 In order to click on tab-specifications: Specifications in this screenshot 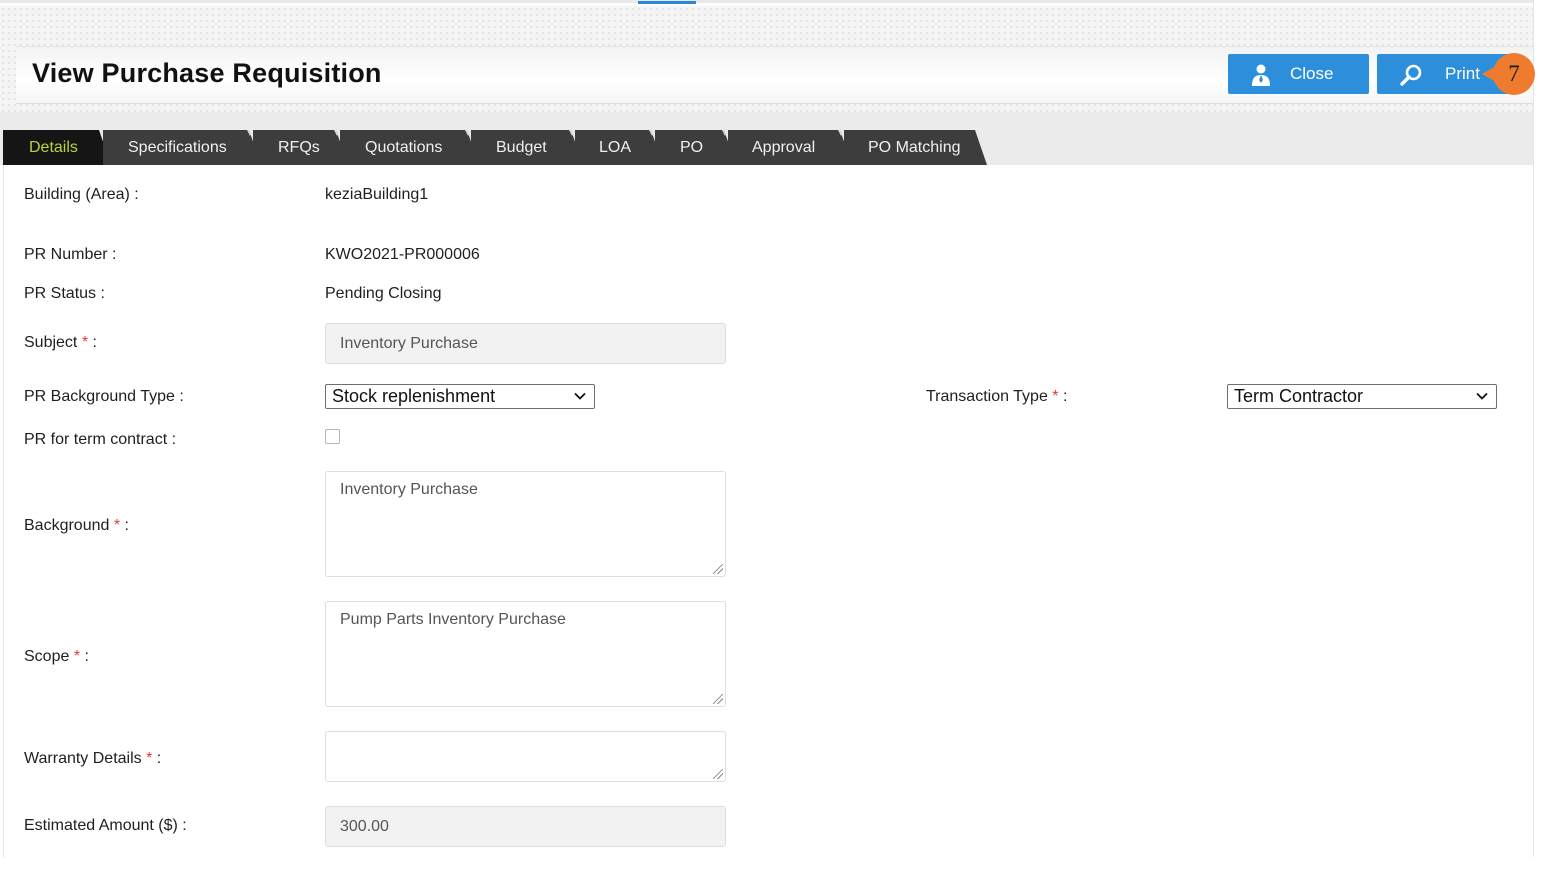, I will do `click(182, 147)`.